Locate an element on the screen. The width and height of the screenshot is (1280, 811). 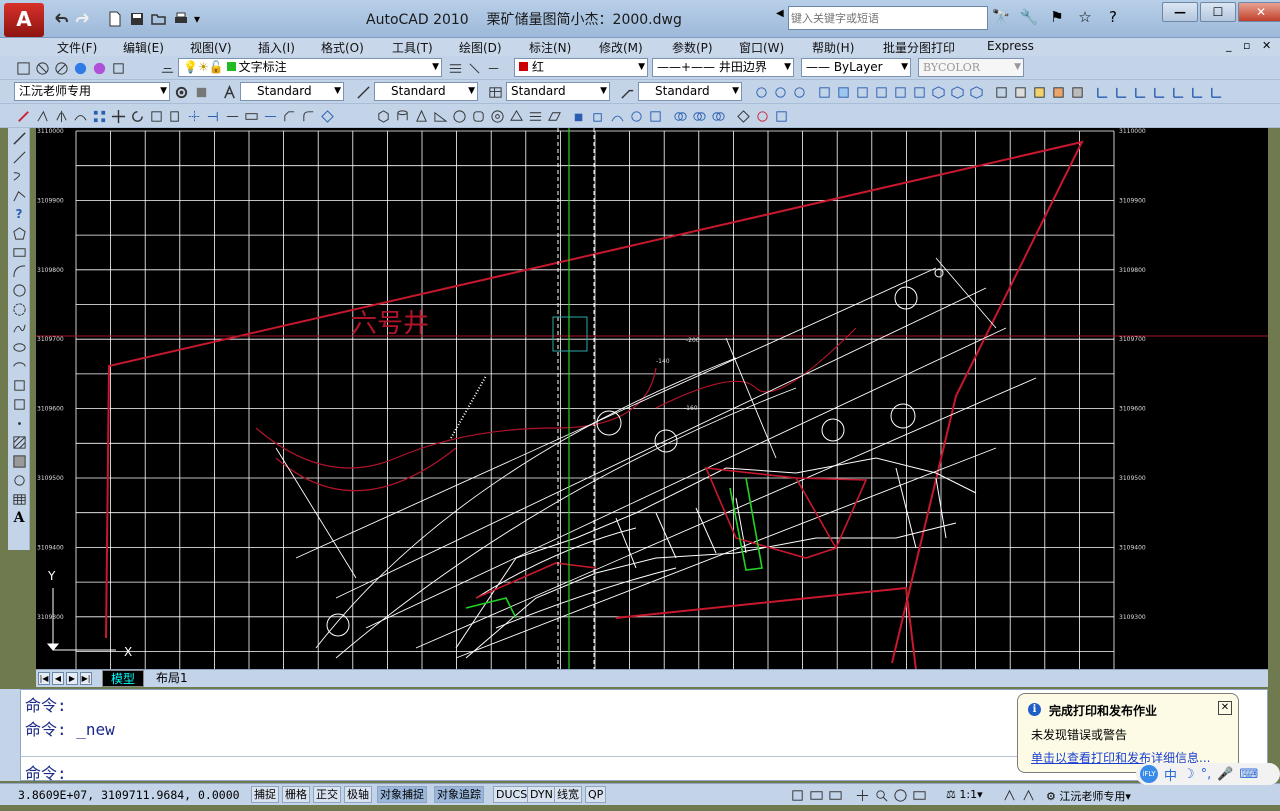
view-right-icon is located at coordinates (881, 92).